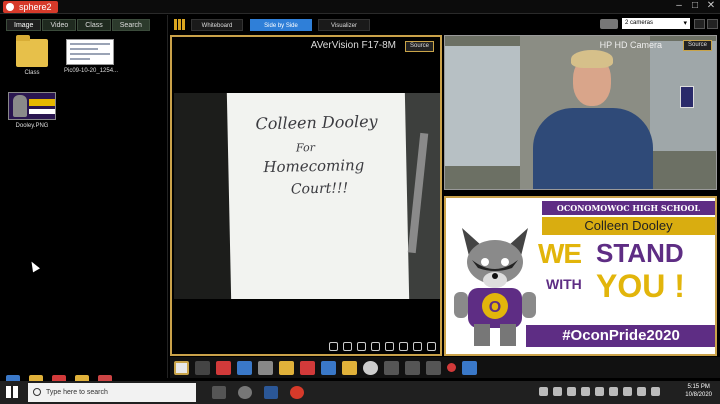 The image size is (720, 404). What do you see at coordinates (32, 126) in the screenshot?
I see `file-item-label: Dooley.PNG` at bounding box center [32, 126].